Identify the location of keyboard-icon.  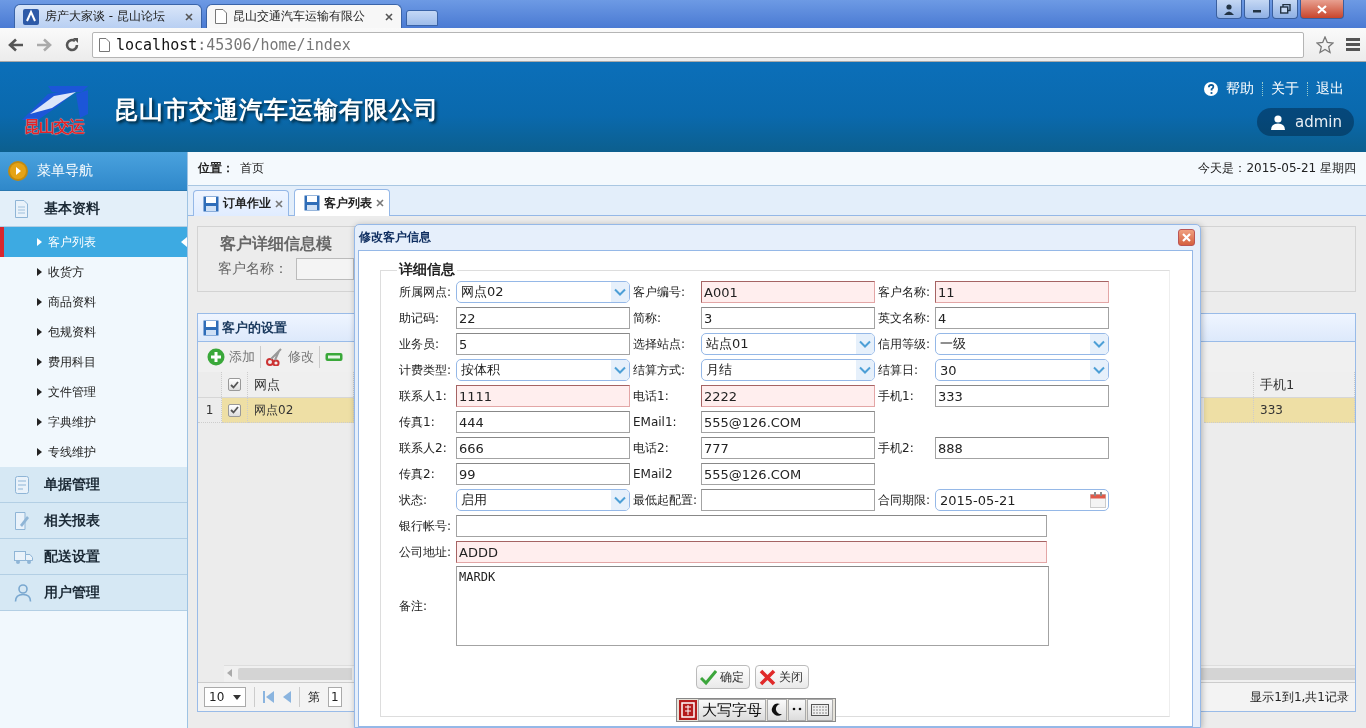
(820, 710).